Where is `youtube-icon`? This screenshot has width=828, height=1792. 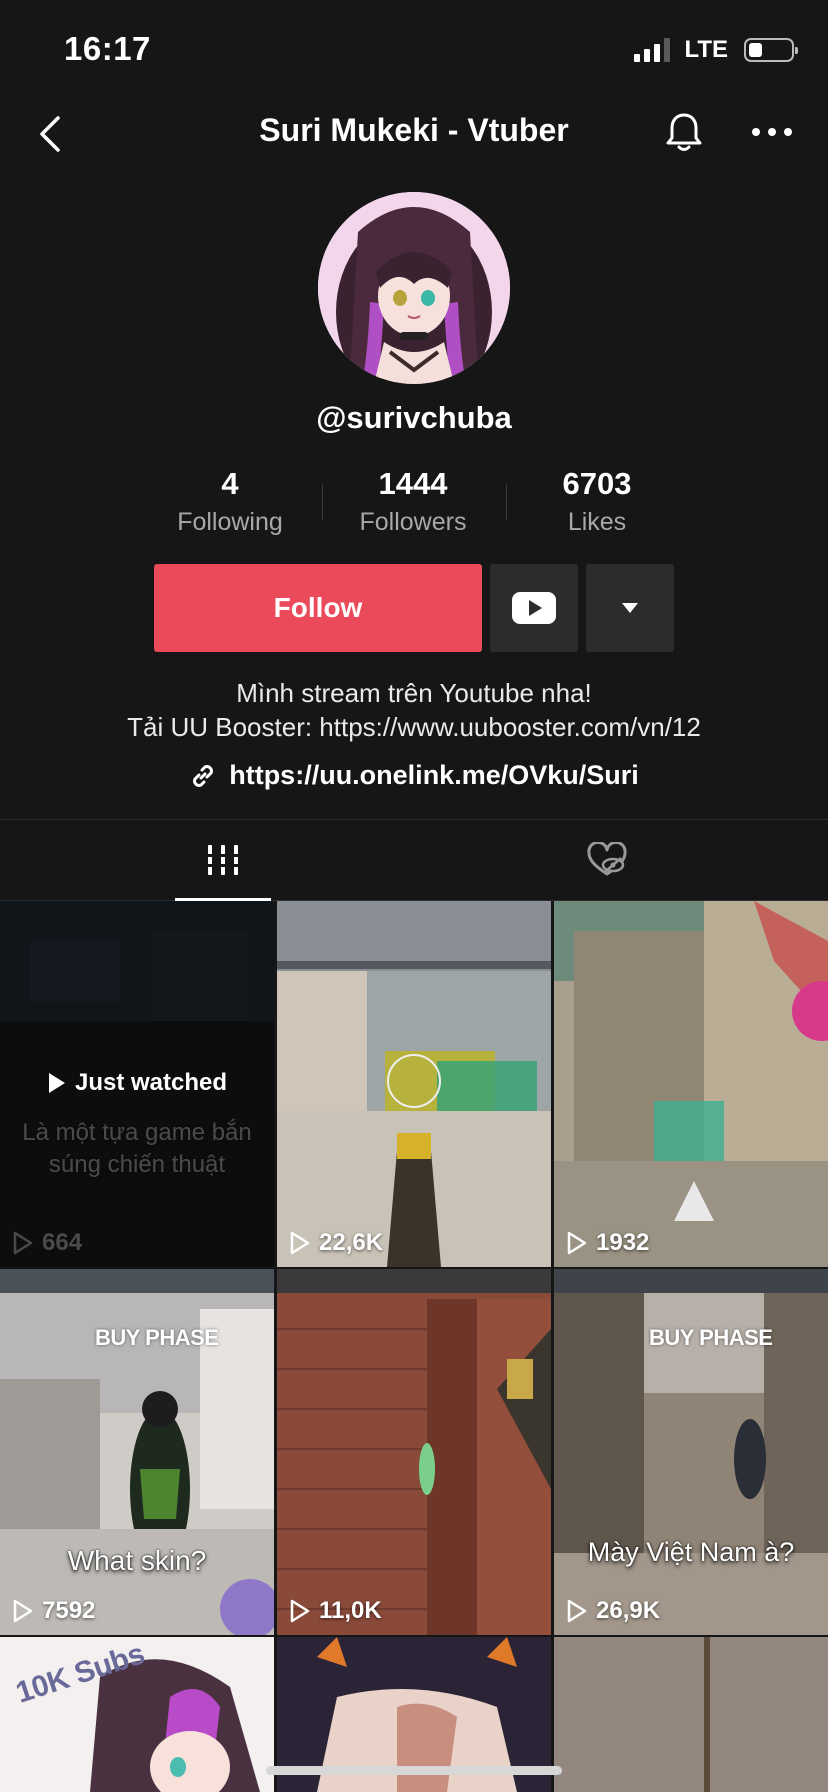
youtube-icon is located at coordinates (534, 608).